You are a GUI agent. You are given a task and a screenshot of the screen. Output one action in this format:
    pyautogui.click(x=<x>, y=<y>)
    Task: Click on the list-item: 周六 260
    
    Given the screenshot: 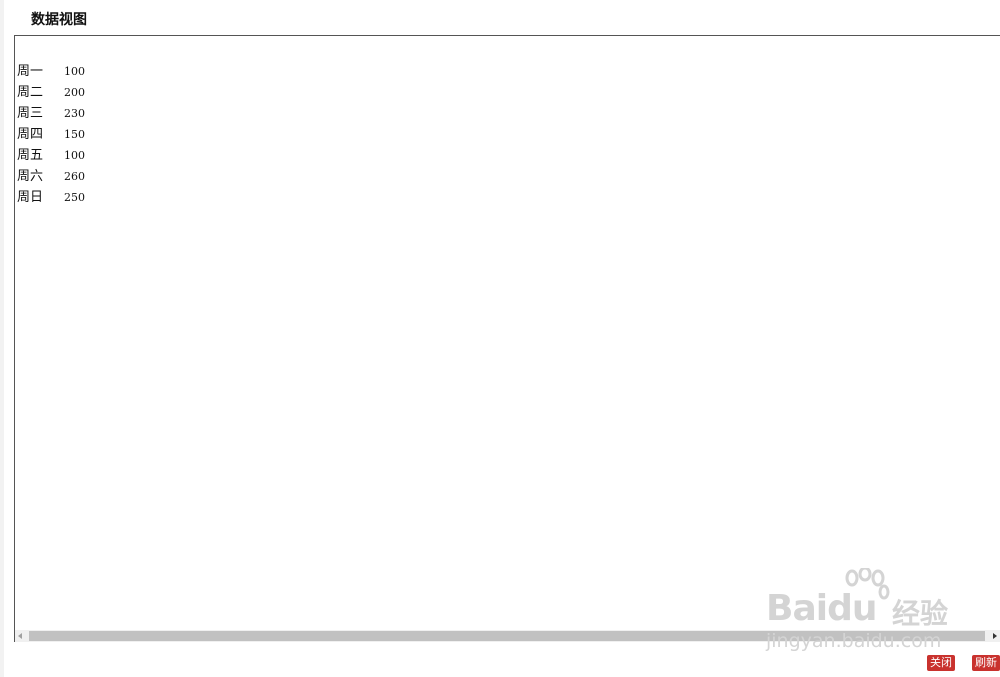 What is the action you would take?
    pyautogui.click(x=117, y=176)
    